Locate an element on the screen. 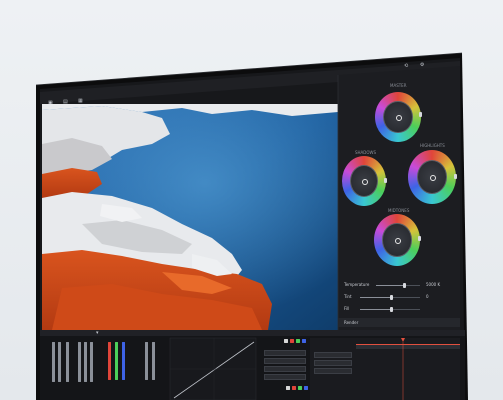  scope-bar-blue is located at coordinates (123, 361).